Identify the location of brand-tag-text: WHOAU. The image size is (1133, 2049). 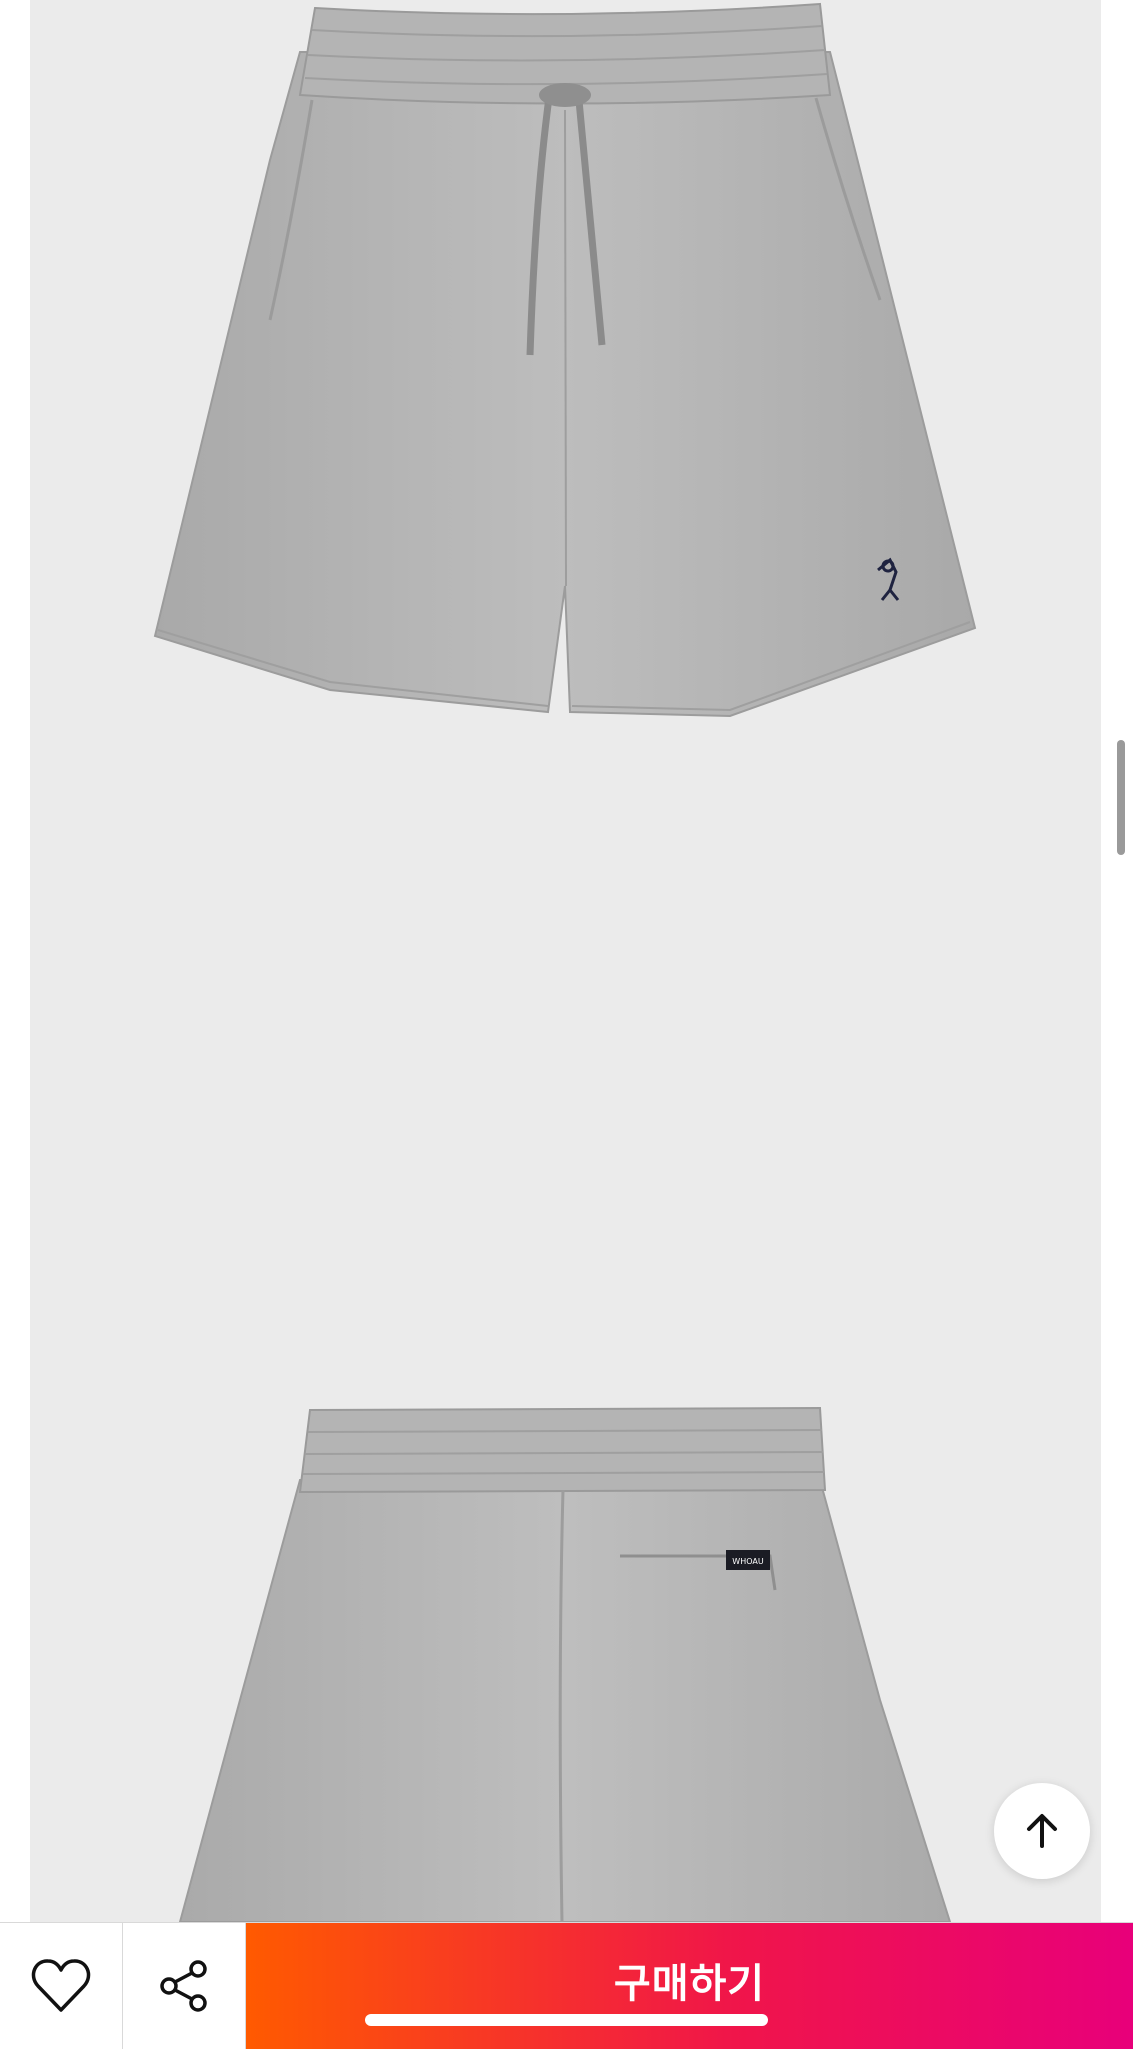
(748, 1561).